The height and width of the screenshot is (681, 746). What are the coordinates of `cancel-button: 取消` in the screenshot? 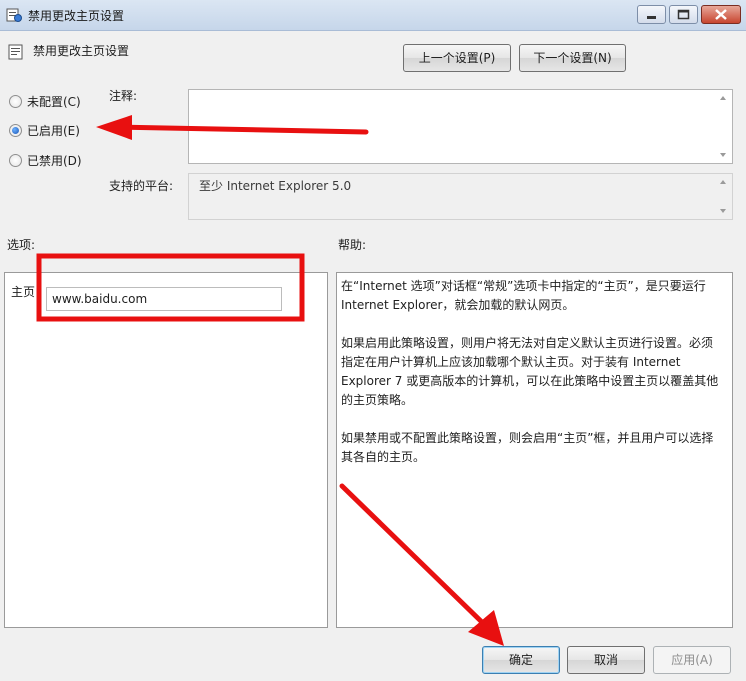 It's located at (606, 660).